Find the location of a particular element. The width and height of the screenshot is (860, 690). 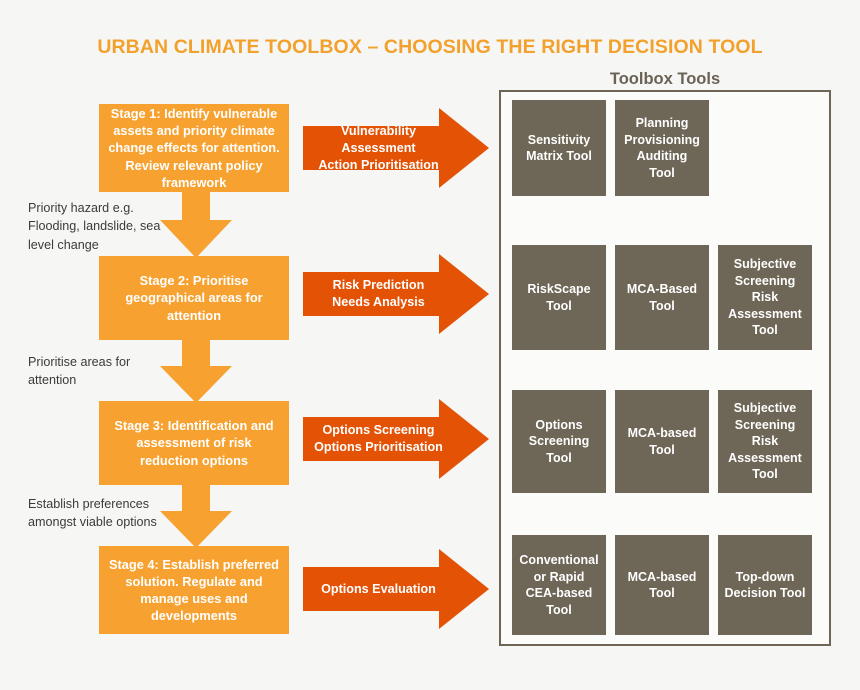

process-arrow-2: Risk Prediction Needs Analysis is located at coordinates (396, 294).